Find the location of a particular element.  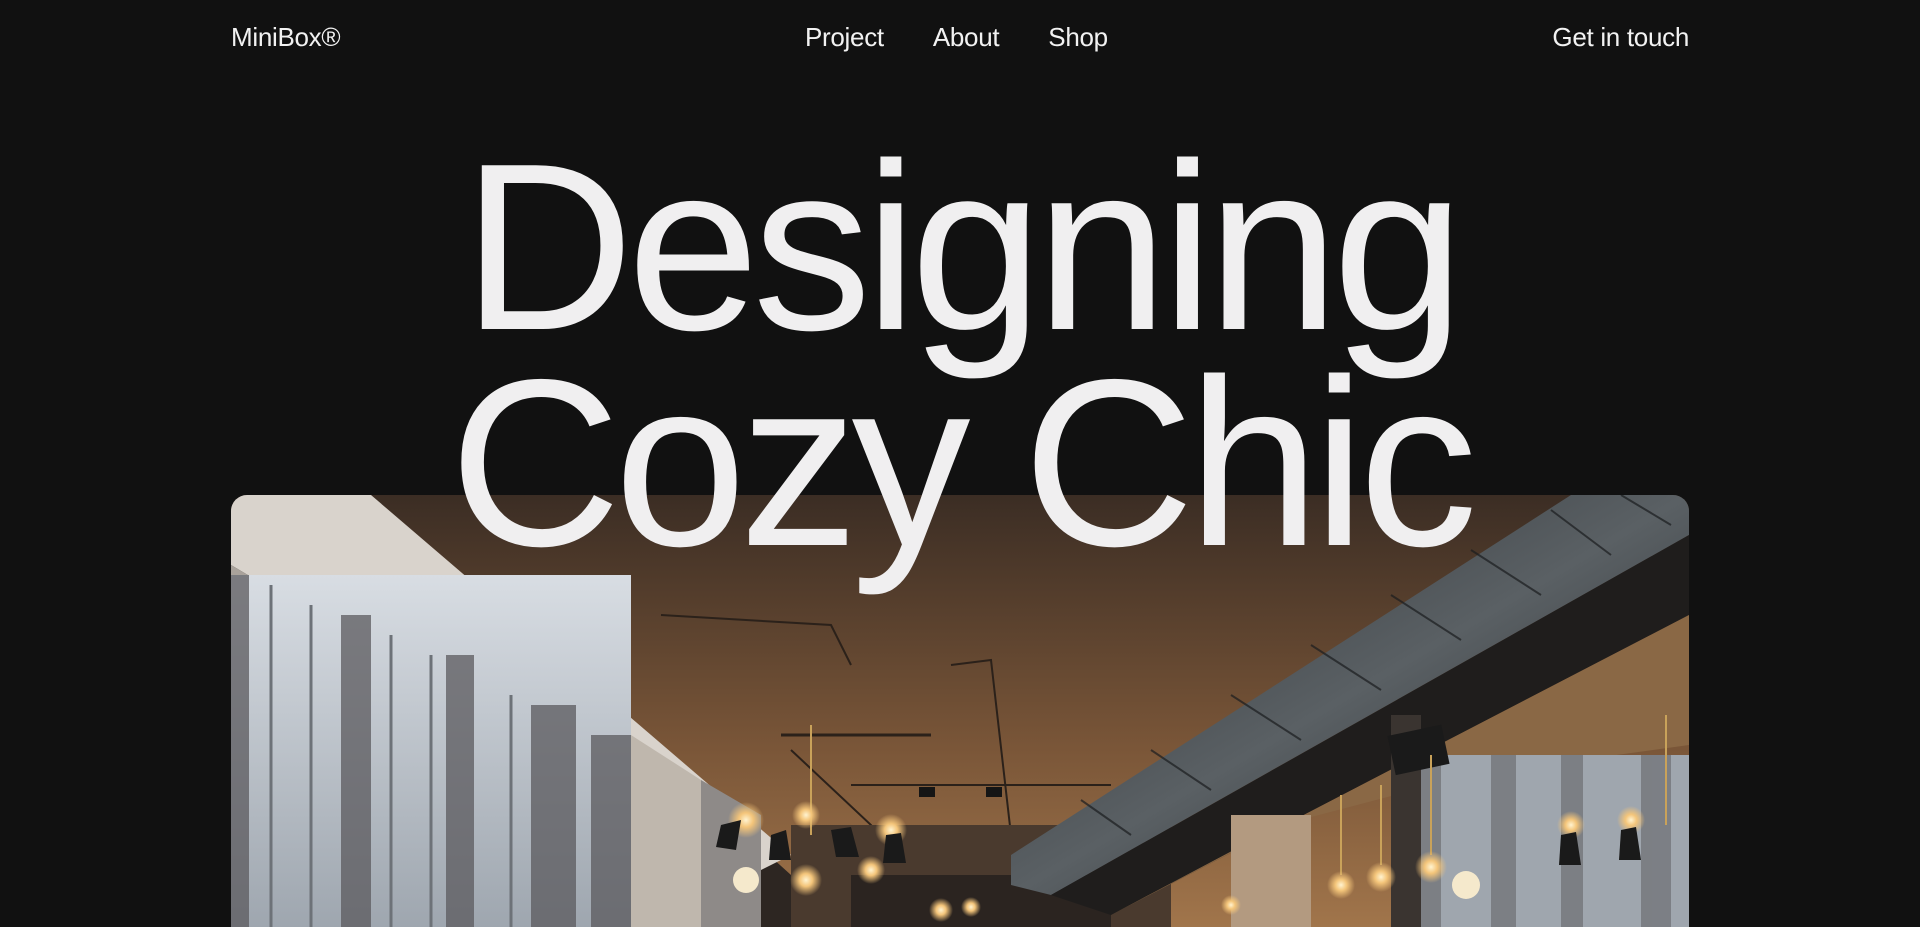

nav-link-about: About is located at coordinates (966, 37).